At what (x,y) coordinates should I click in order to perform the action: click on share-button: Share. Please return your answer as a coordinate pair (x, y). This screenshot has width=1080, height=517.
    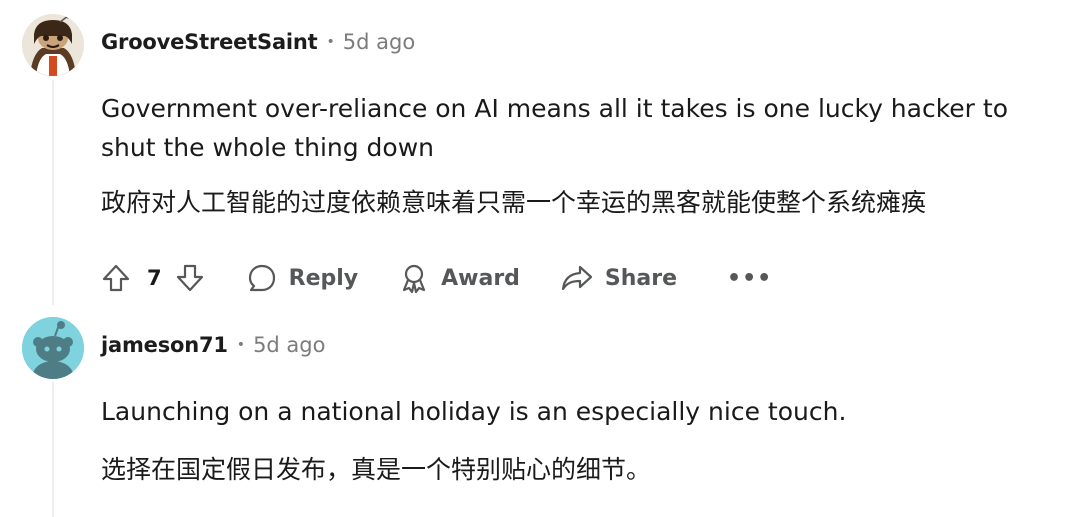
    Looking at the image, I should click on (618, 278).